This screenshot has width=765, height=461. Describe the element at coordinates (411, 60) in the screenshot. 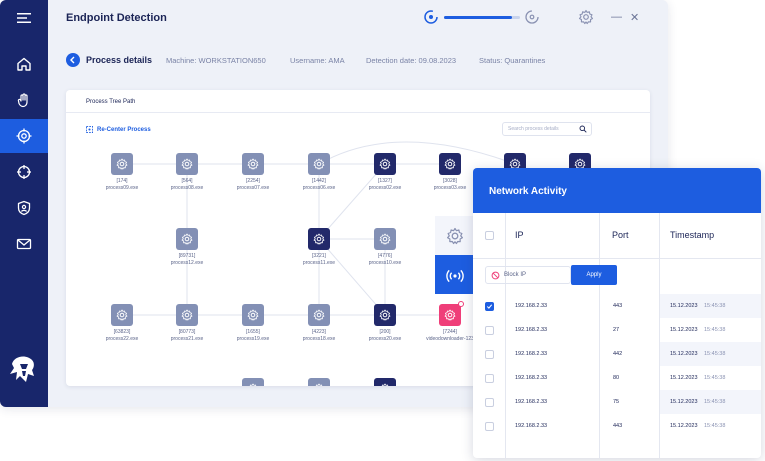

I see `detection-date-label: Detection date: 09.08.2023` at that location.